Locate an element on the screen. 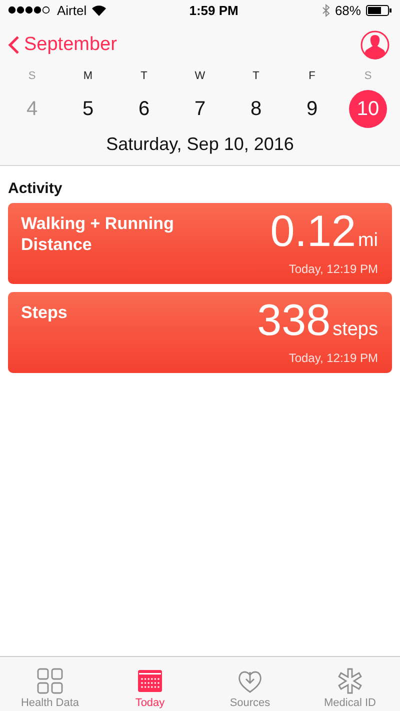 Image resolution: width=400 pixels, height=711 pixels. battery-percent: 68% is located at coordinates (347, 10).